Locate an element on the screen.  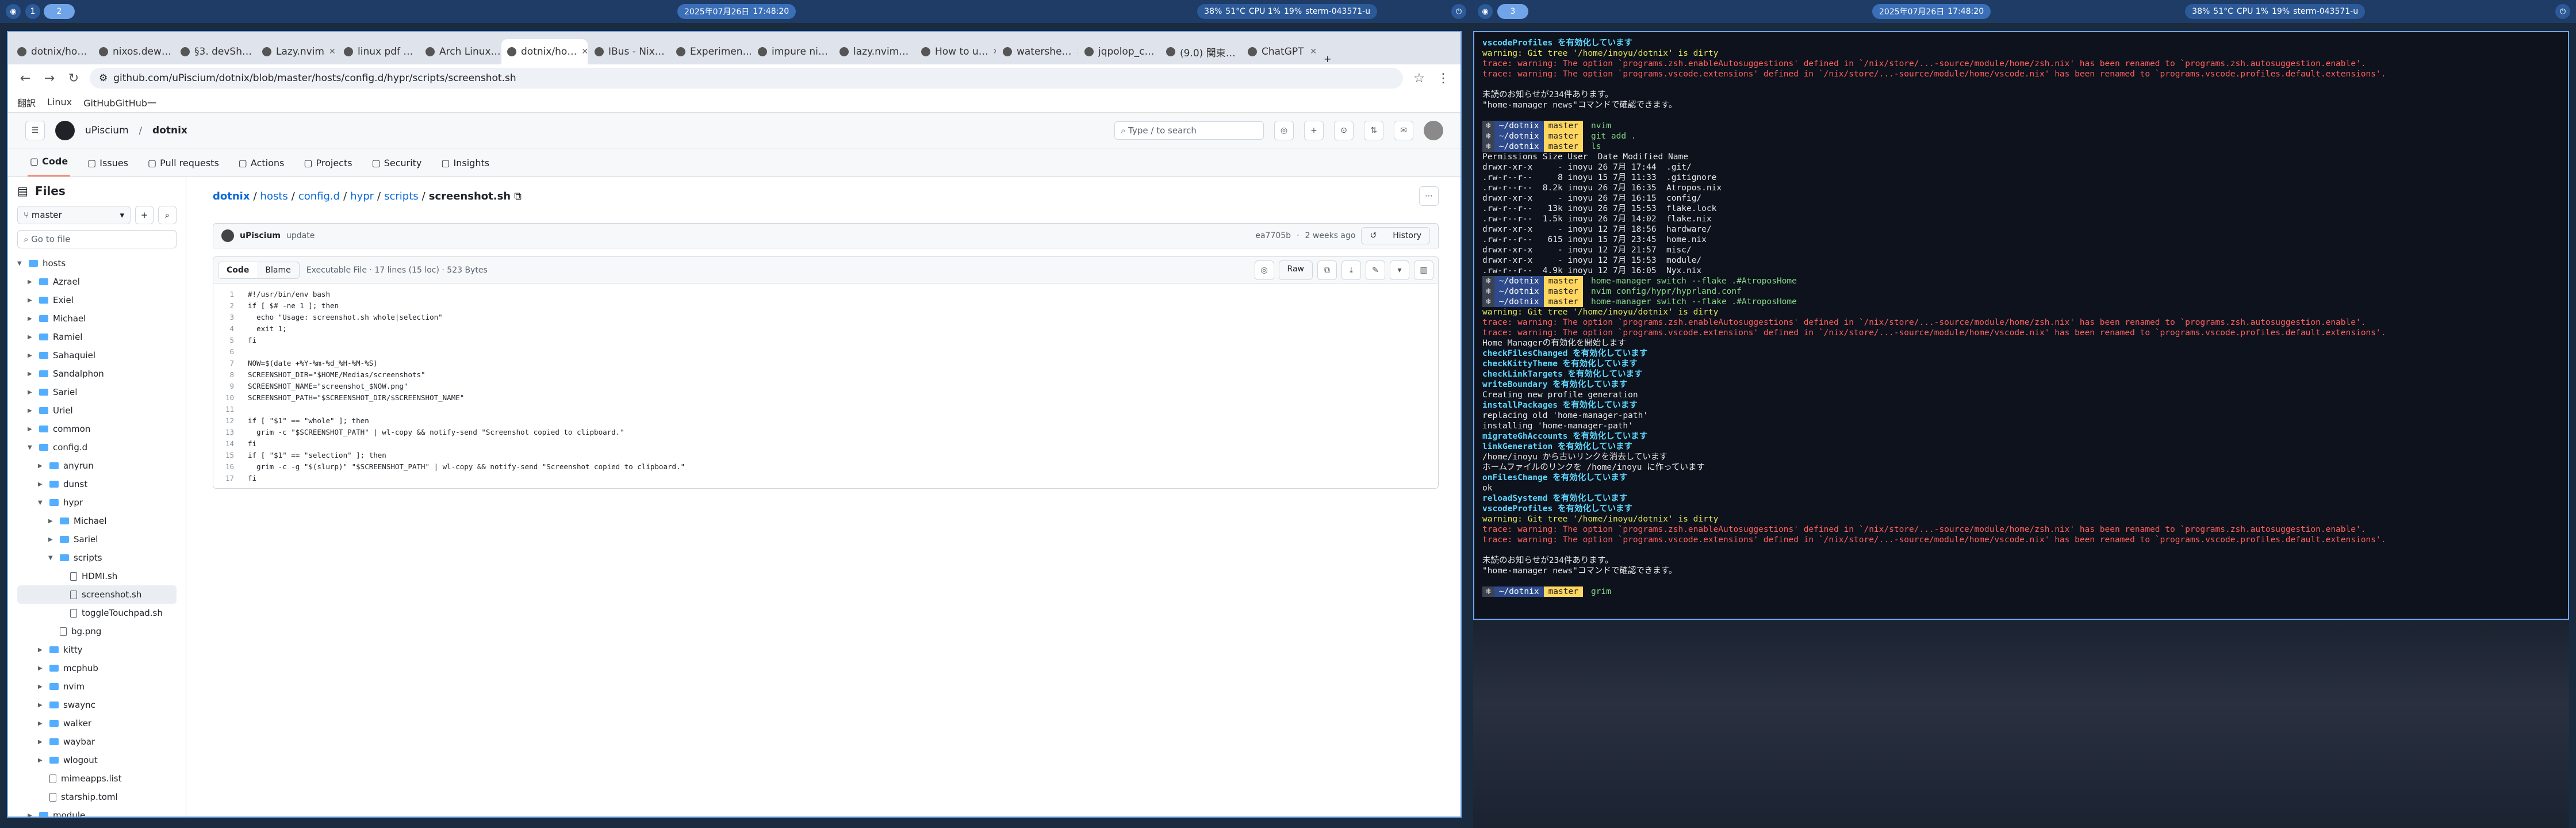
tab-code: ▢ Code is located at coordinates (49, 166).